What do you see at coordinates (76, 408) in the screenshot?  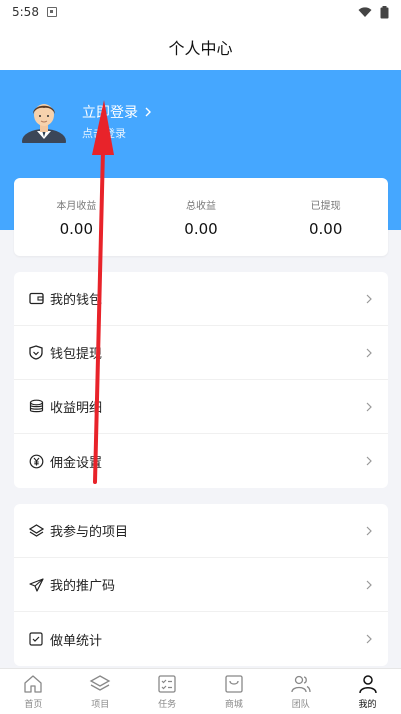 I see `menu-item-label: 收益明细` at bounding box center [76, 408].